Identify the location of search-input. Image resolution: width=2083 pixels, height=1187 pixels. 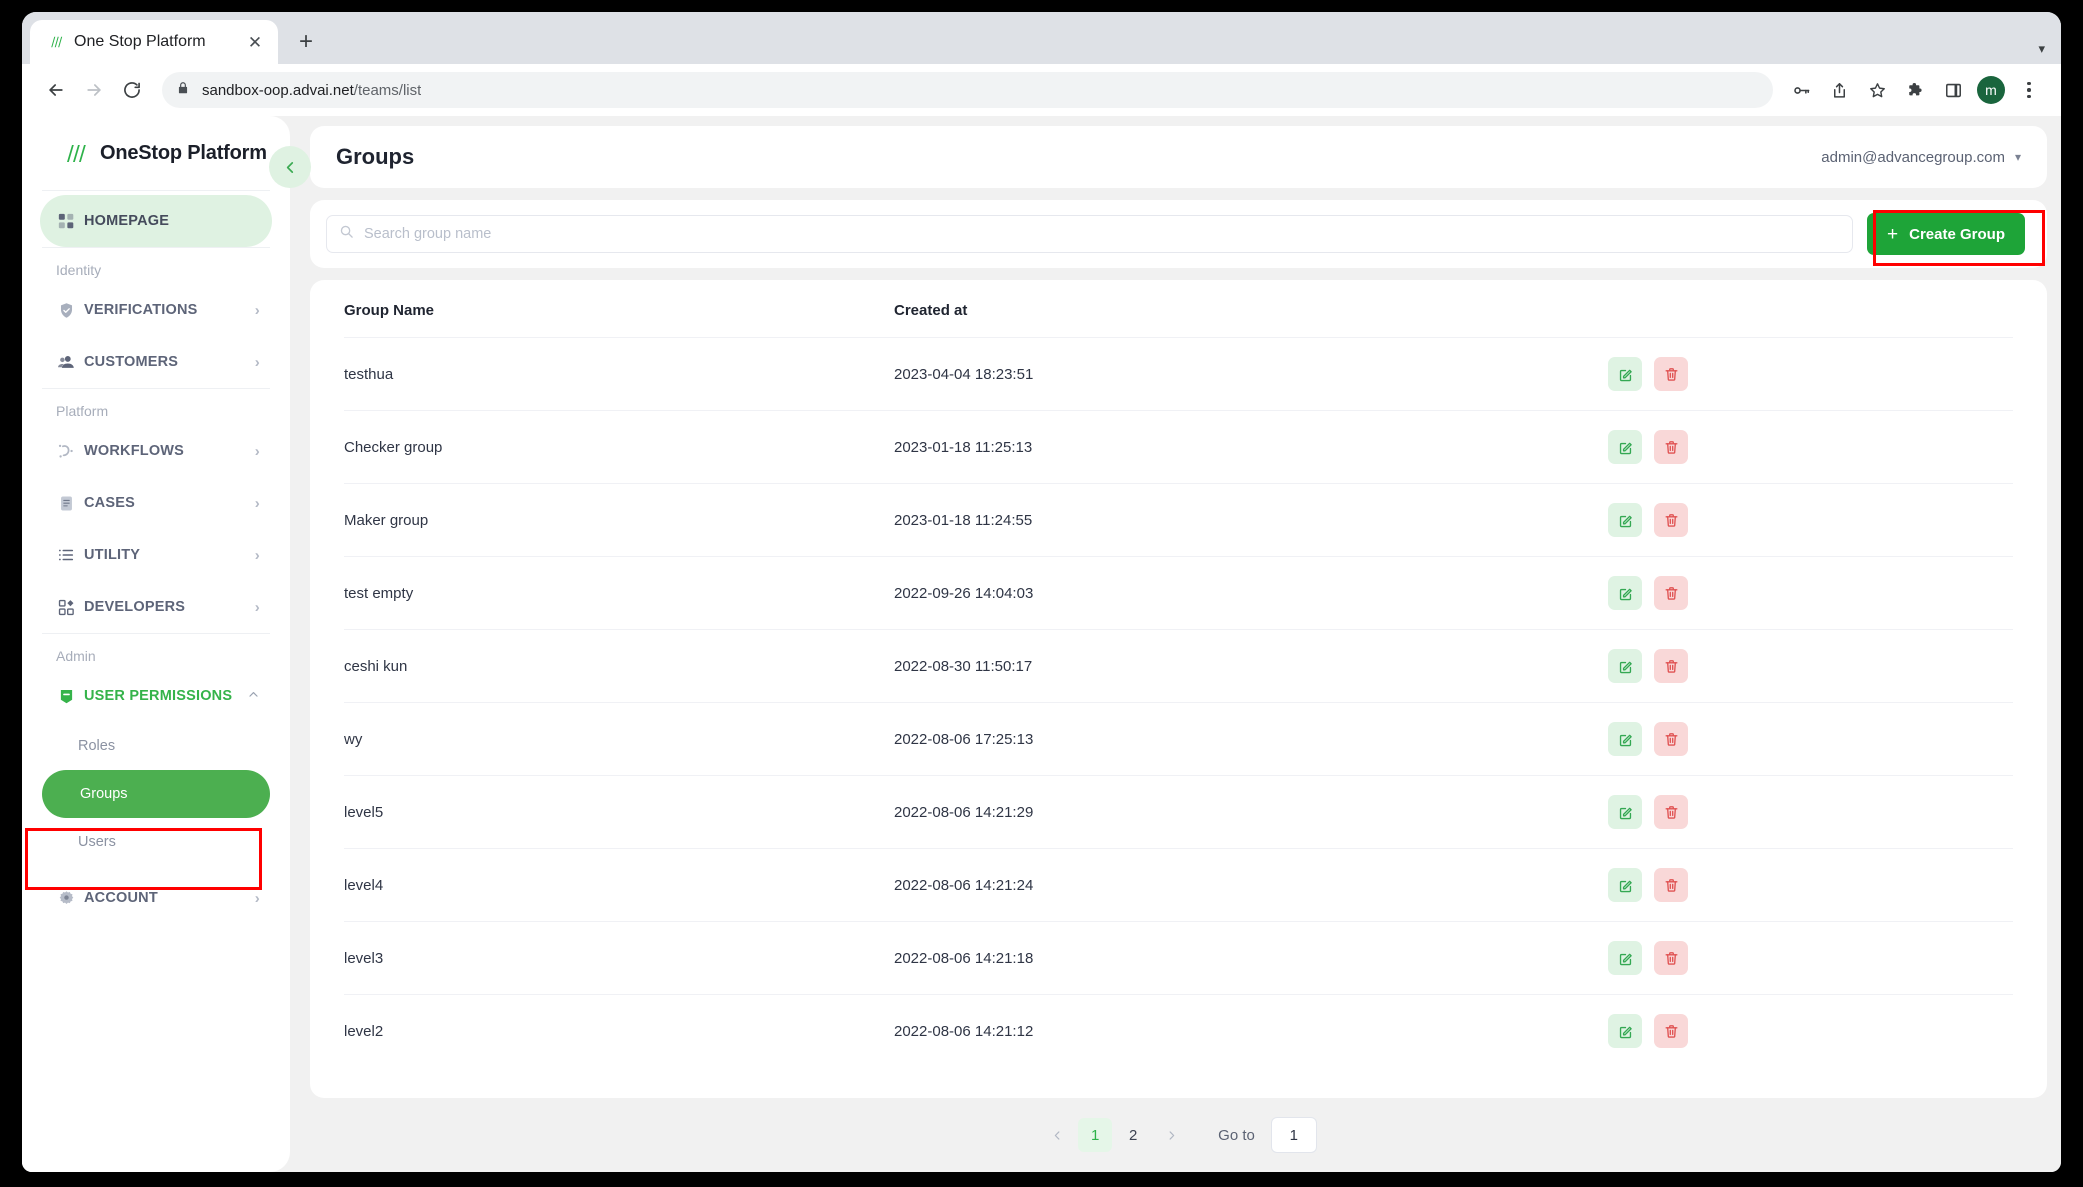
(1102, 234).